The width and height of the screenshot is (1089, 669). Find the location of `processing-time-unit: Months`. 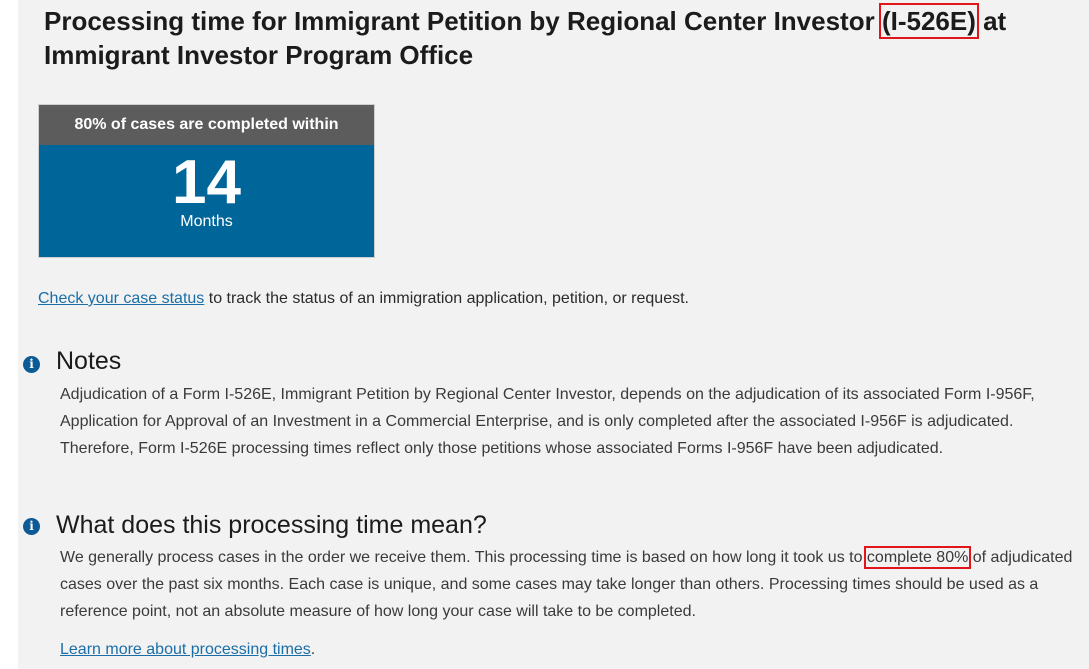

processing-time-unit: Months is located at coordinates (206, 221).